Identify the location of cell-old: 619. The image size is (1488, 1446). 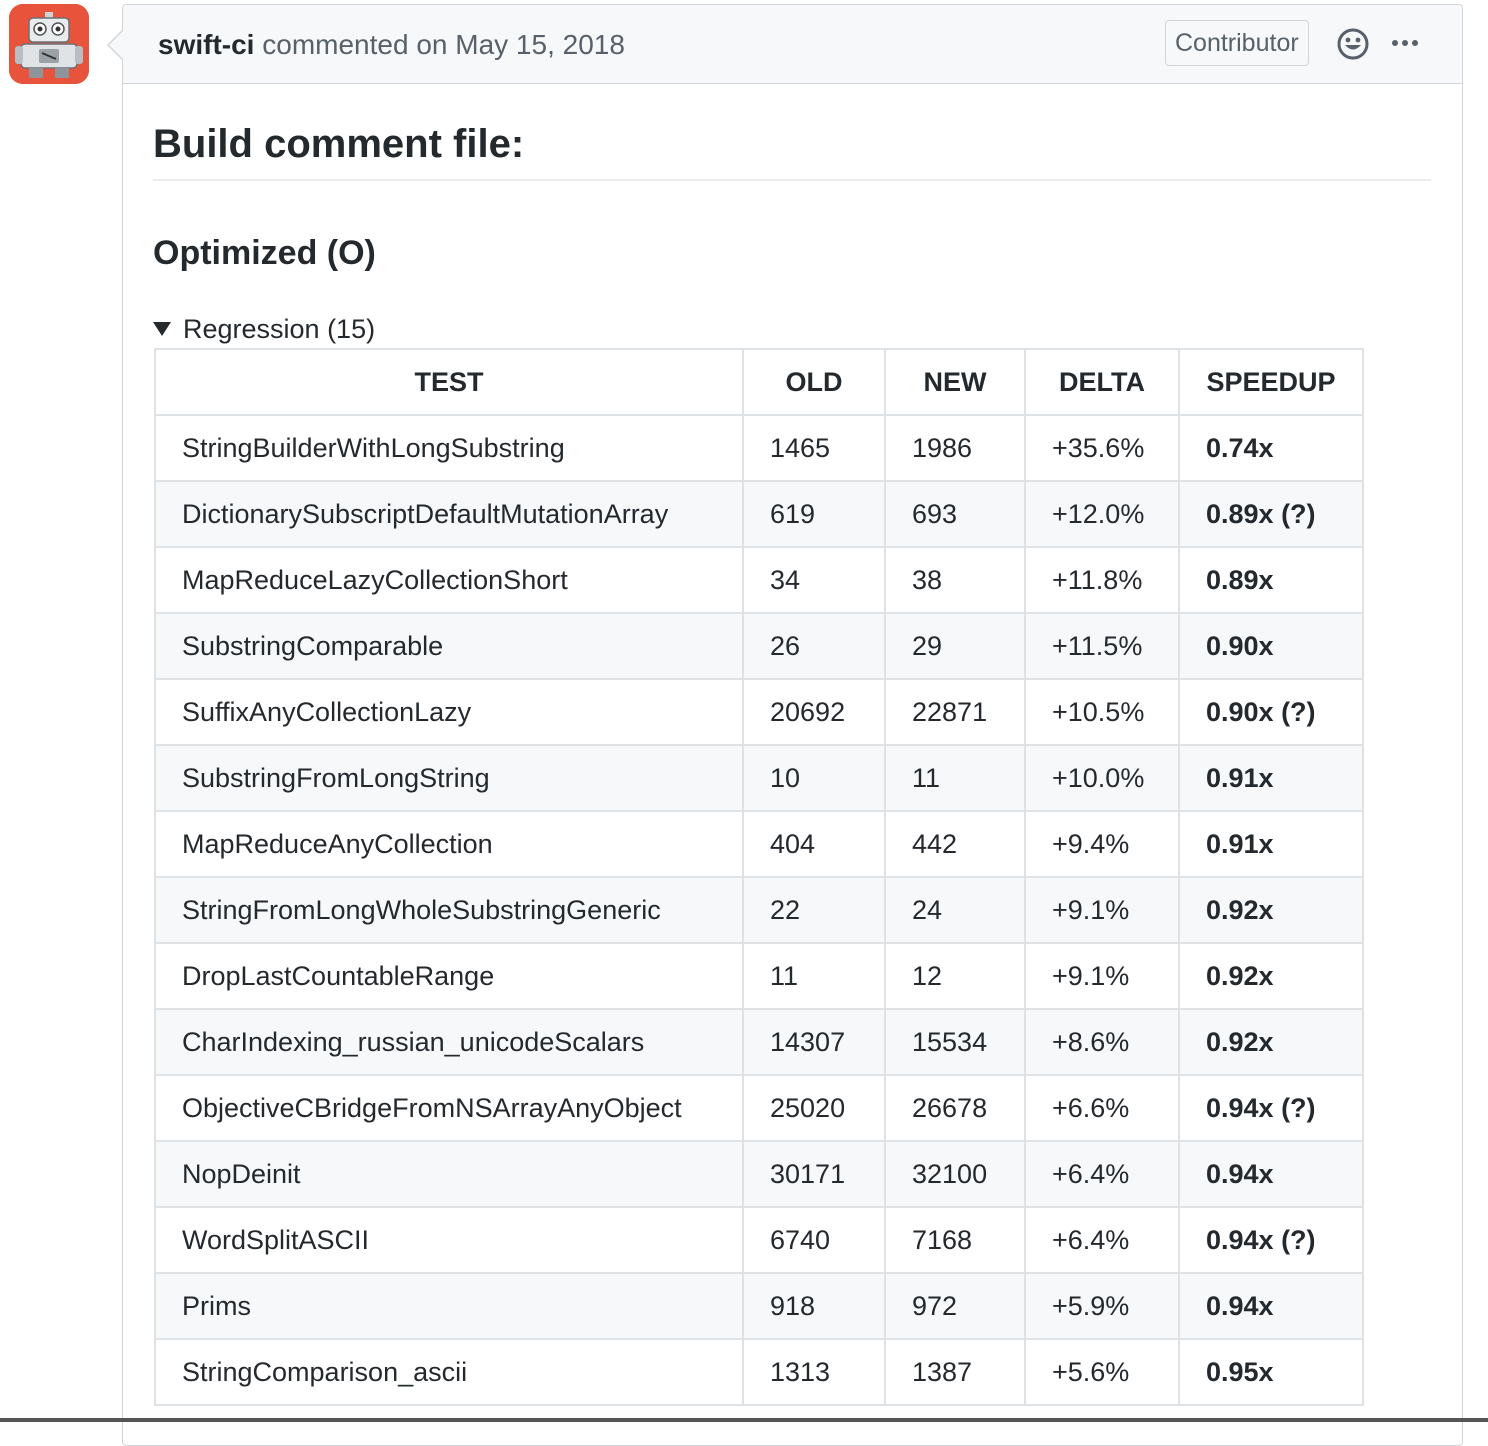
(814, 514).